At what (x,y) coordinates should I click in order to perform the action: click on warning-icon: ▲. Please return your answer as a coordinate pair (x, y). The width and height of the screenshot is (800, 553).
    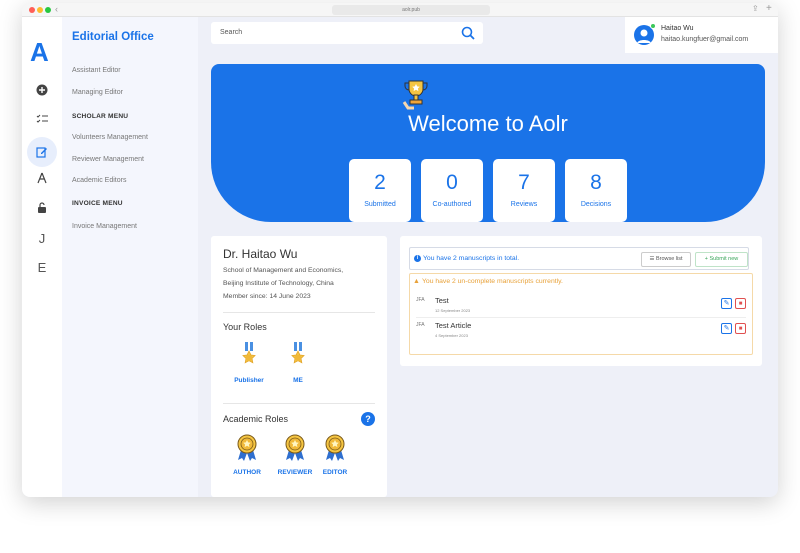
    Looking at the image, I should click on (416, 281).